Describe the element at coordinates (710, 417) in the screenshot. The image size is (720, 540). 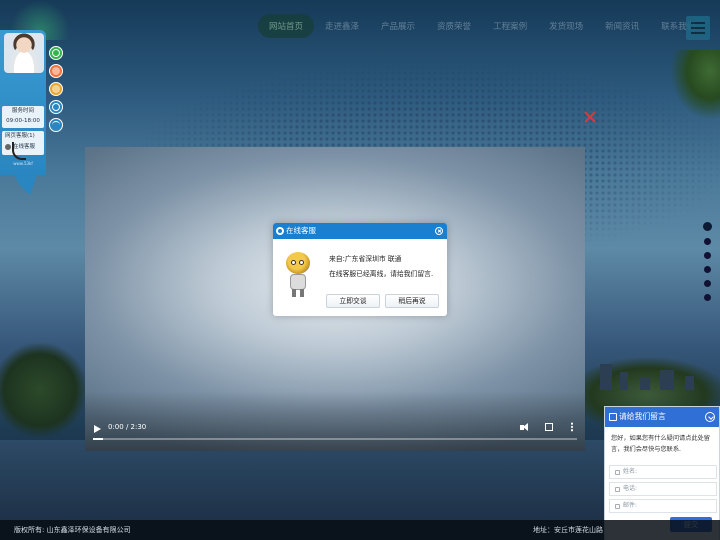
I see `minimize-icon` at that location.